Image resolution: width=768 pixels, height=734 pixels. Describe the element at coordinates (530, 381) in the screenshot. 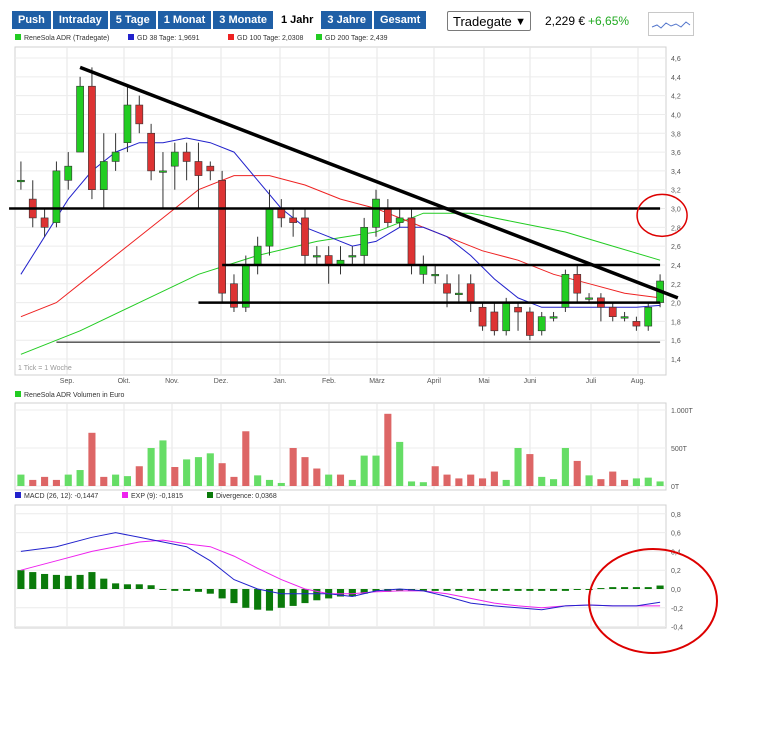

I see `month-label: Juni` at that location.